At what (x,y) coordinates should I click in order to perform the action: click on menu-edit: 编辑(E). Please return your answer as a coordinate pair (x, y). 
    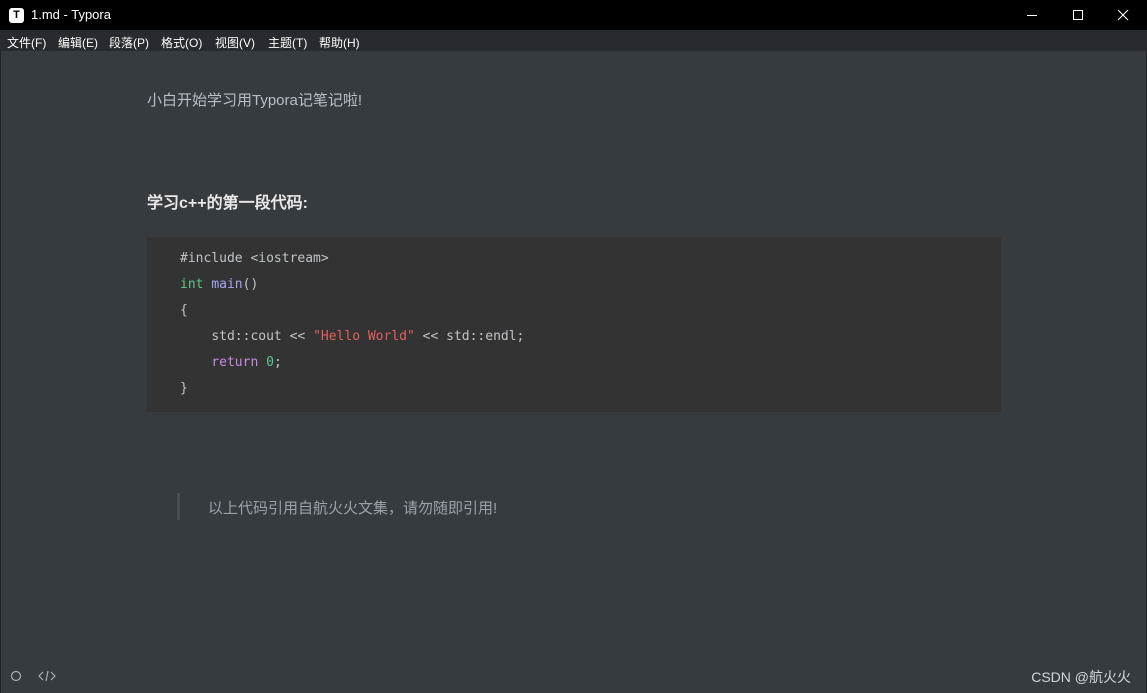
    Looking at the image, I should click on (78, 42).